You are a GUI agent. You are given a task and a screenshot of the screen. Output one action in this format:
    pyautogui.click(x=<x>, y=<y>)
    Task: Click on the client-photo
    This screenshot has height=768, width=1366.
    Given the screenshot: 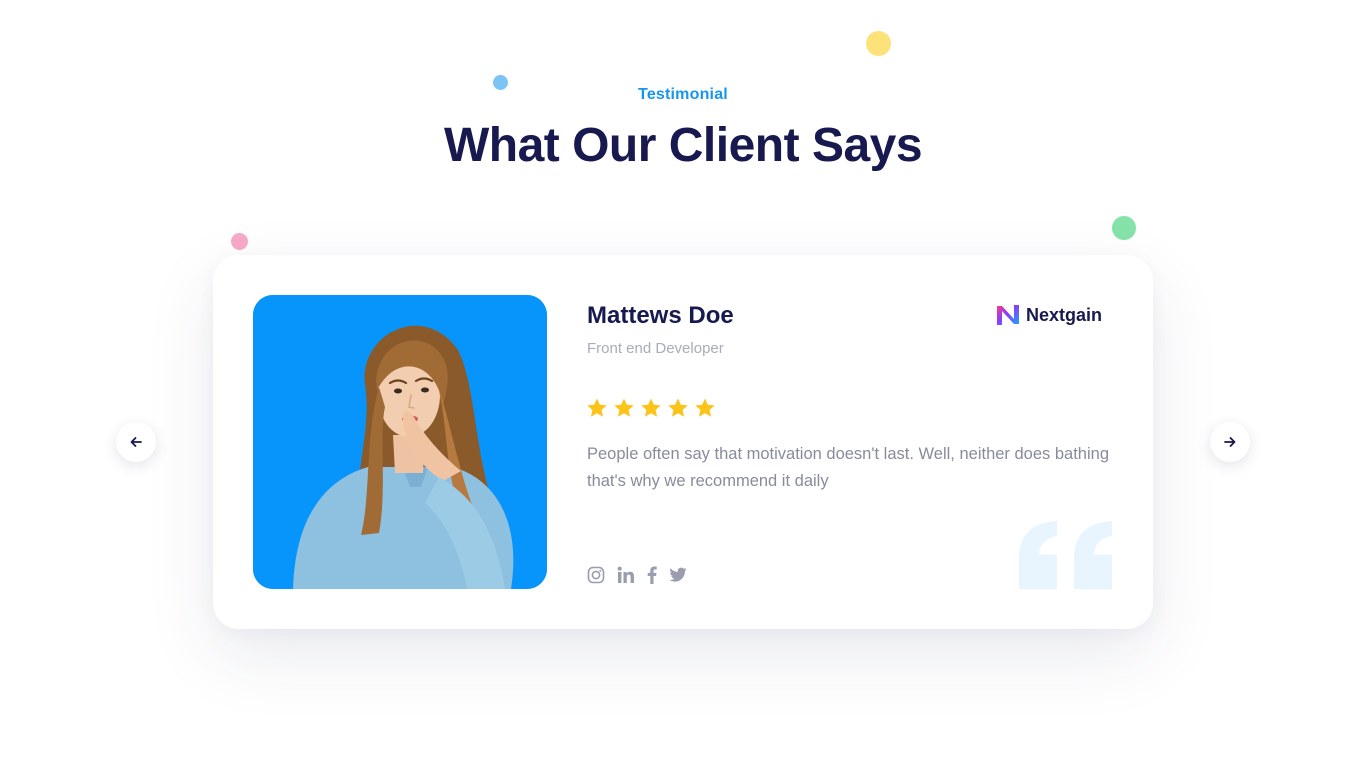 What is the action you would take?
    pyautogui.click(x=400, y=442)
    